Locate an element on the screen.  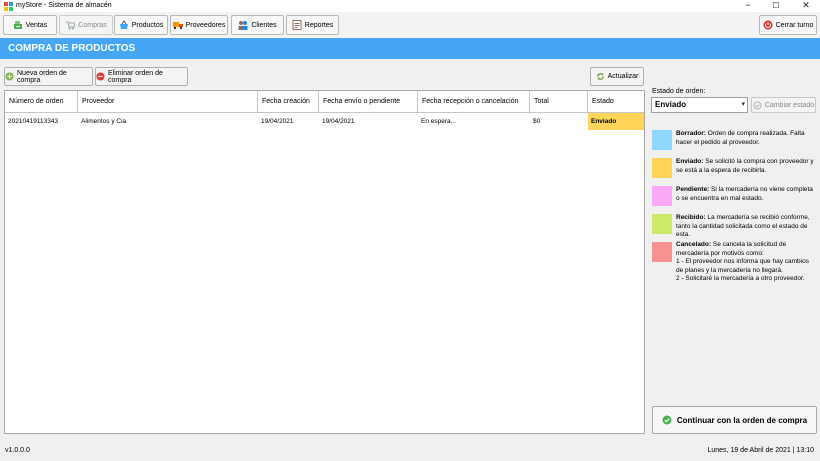
ventas-button: Ventas is located at coordinates (30, 25).